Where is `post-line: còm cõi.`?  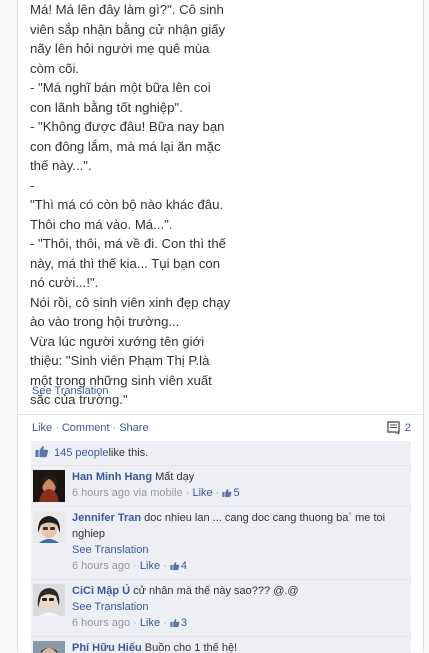 post-line: còm cõi. is located at coordinates (55, 68).